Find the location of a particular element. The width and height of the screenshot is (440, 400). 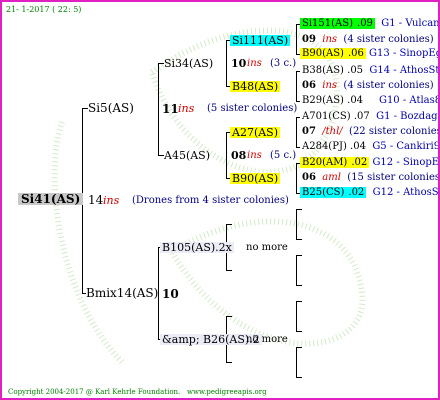

root-ins: ins is located at coordinates (111, 200).